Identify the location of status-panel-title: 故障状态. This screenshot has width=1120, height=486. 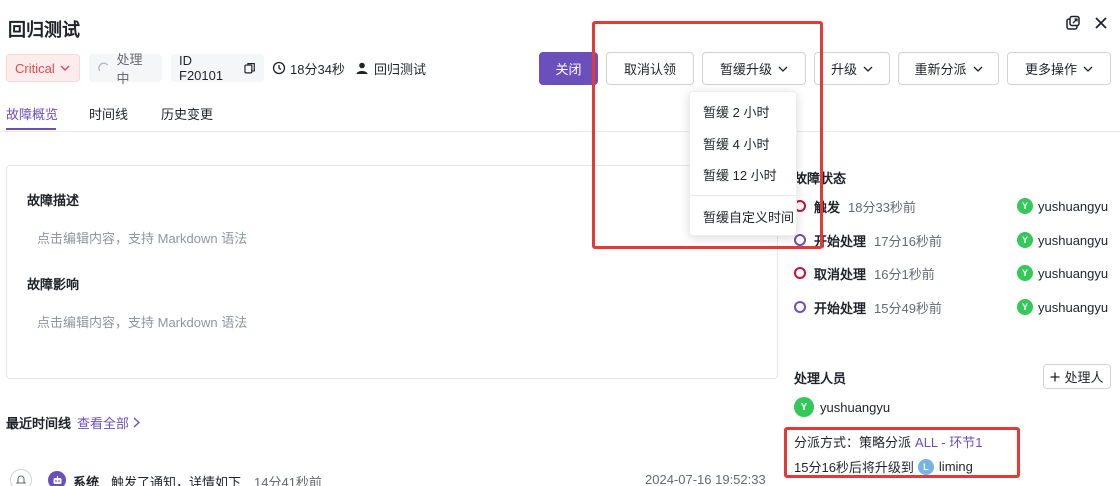
(820, 178).